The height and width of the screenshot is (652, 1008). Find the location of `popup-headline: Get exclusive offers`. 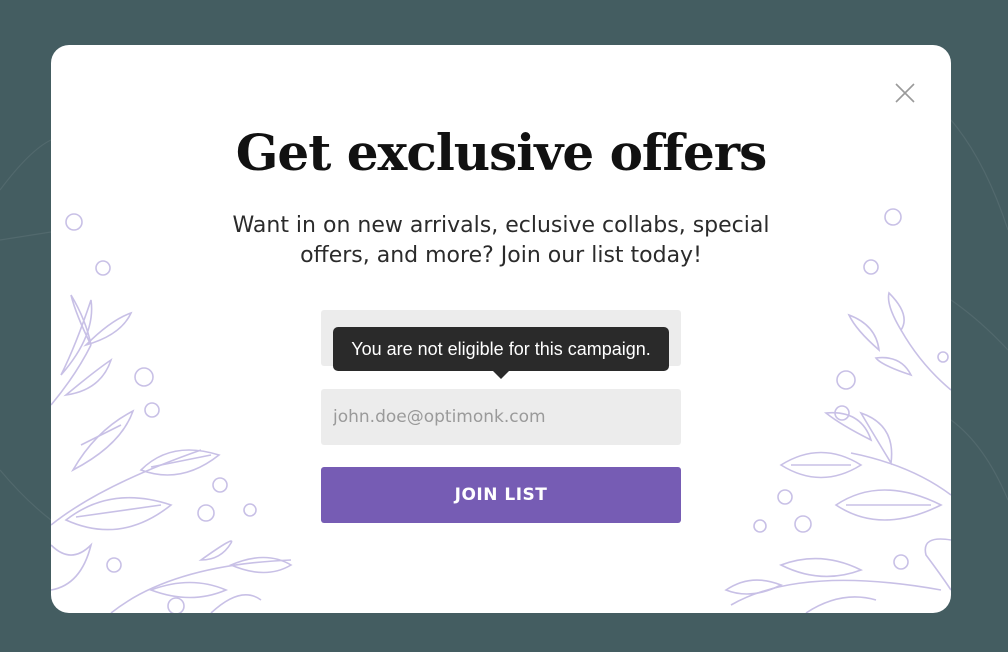

popup-headline: Get exclusive offers is located at coordinates (501, 152).